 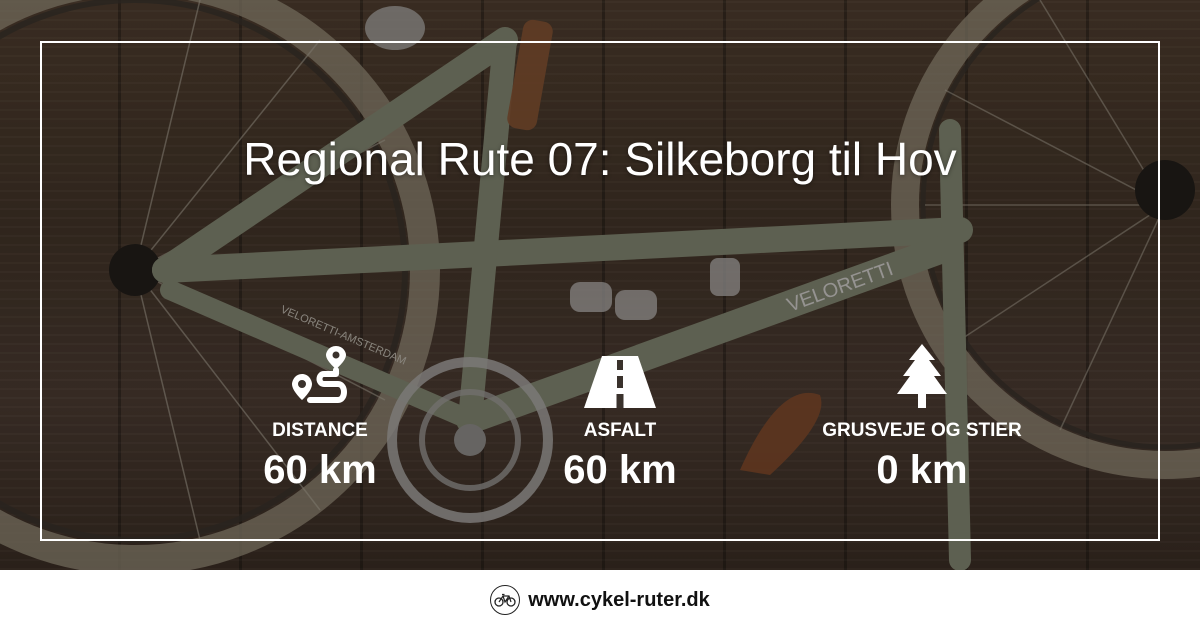 What do you see at coordinates (620, 430) in the screenshot?
I see `stat-label: ASFALT` at bounding box center [620, 430].